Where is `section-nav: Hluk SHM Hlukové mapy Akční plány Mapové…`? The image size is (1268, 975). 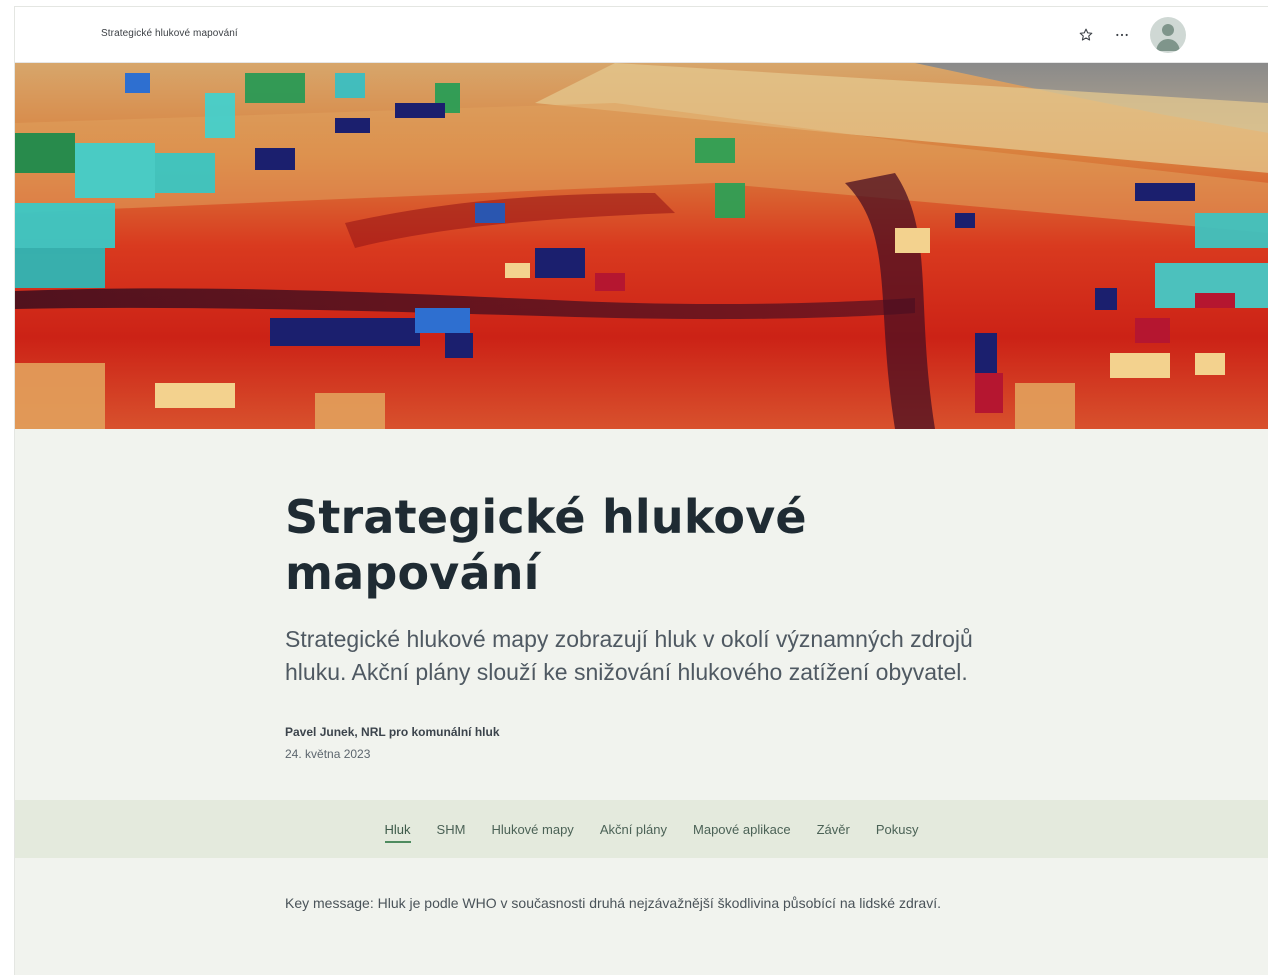 section-nav: Hluk SHM Hlukové mapy Akční plány Mapové… is located at coordinates (641, 829).